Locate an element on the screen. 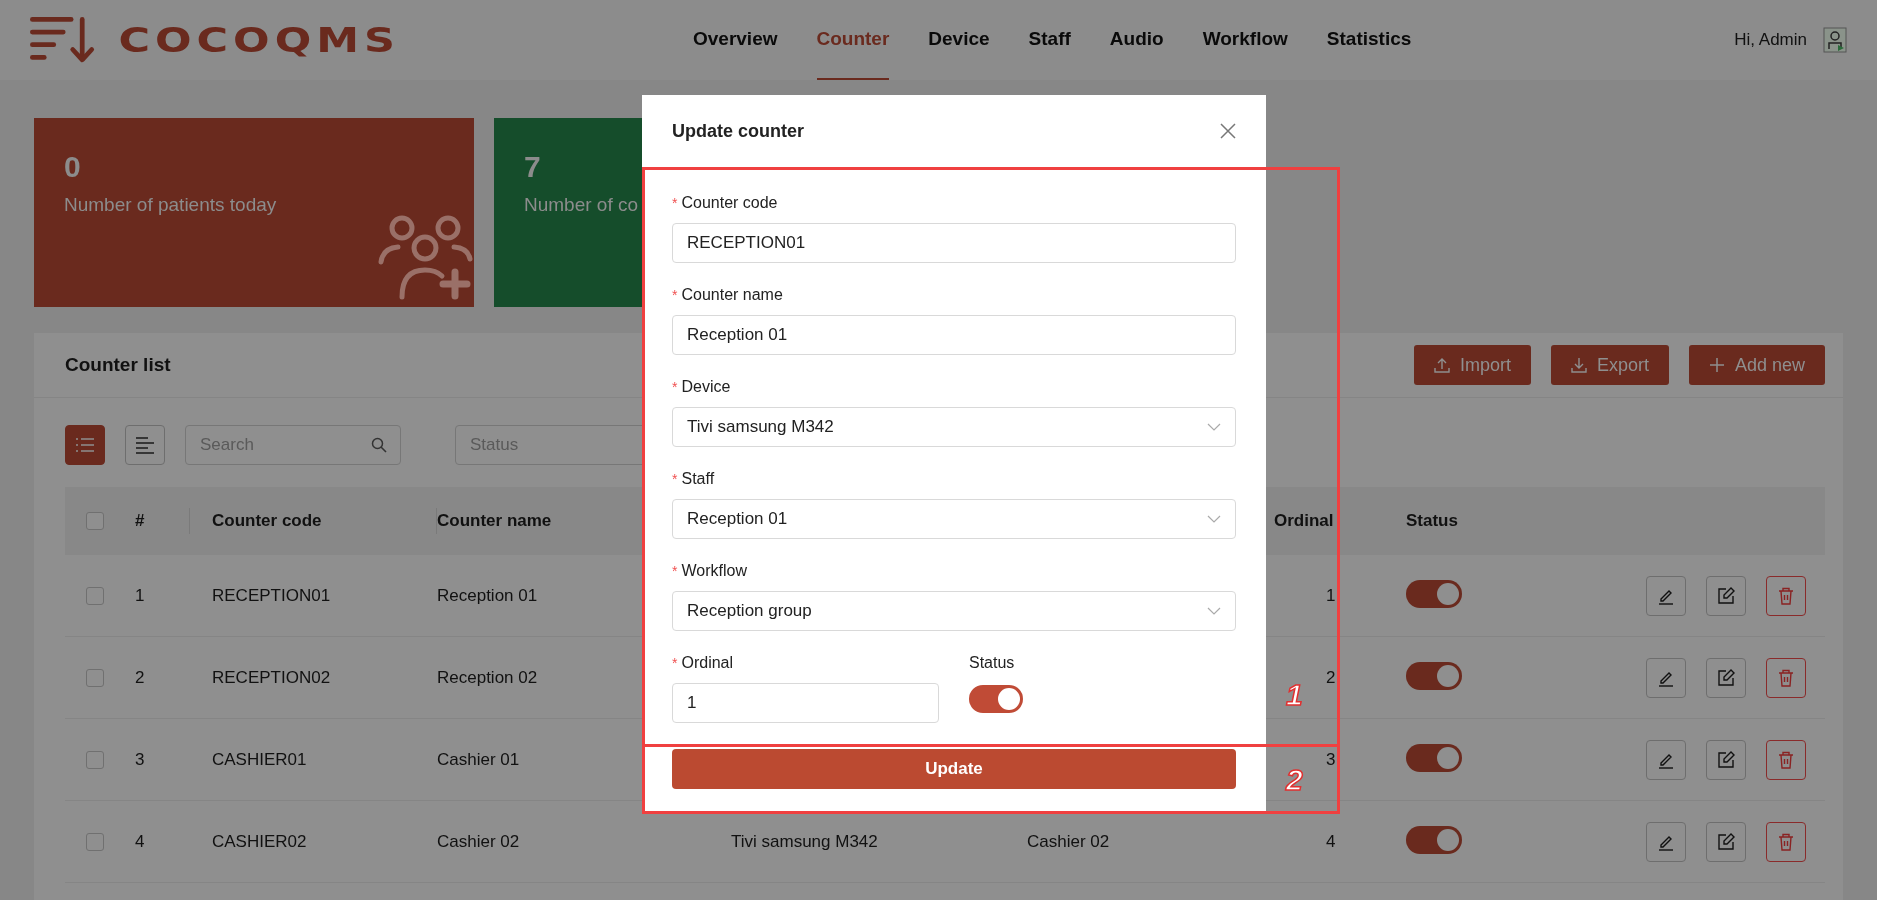  panel-title: Counter list is located at coordinates (118, 365).